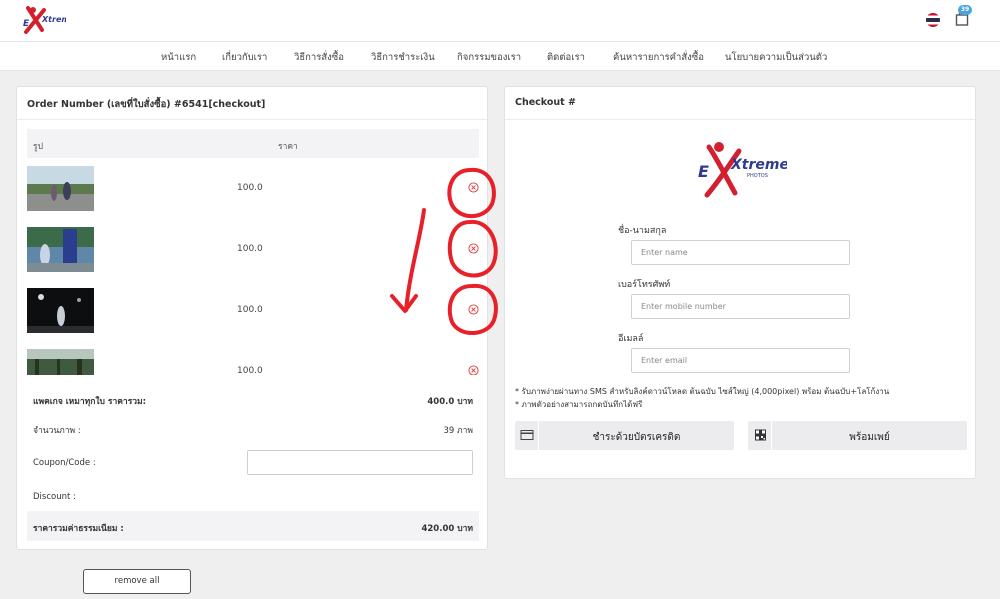 The height and width of the screenshot is (599, 1000). Describe the element at coordinates (458, 431) in the screenshot. I see `photo-count-value: 39 ภาพ` at that location.